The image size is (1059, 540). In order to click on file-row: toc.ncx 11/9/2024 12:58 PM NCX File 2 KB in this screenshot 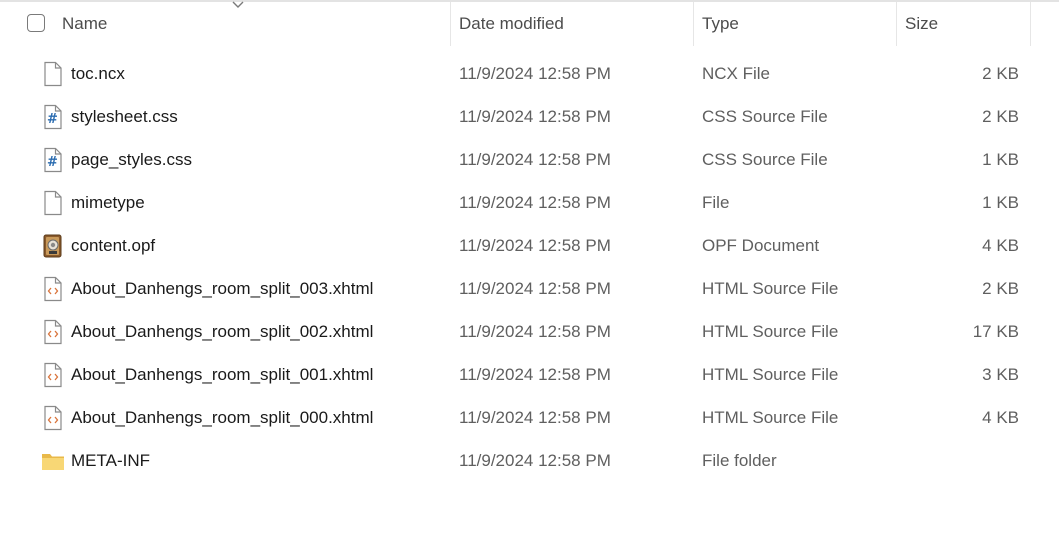, I will do `click(529, 73)`.